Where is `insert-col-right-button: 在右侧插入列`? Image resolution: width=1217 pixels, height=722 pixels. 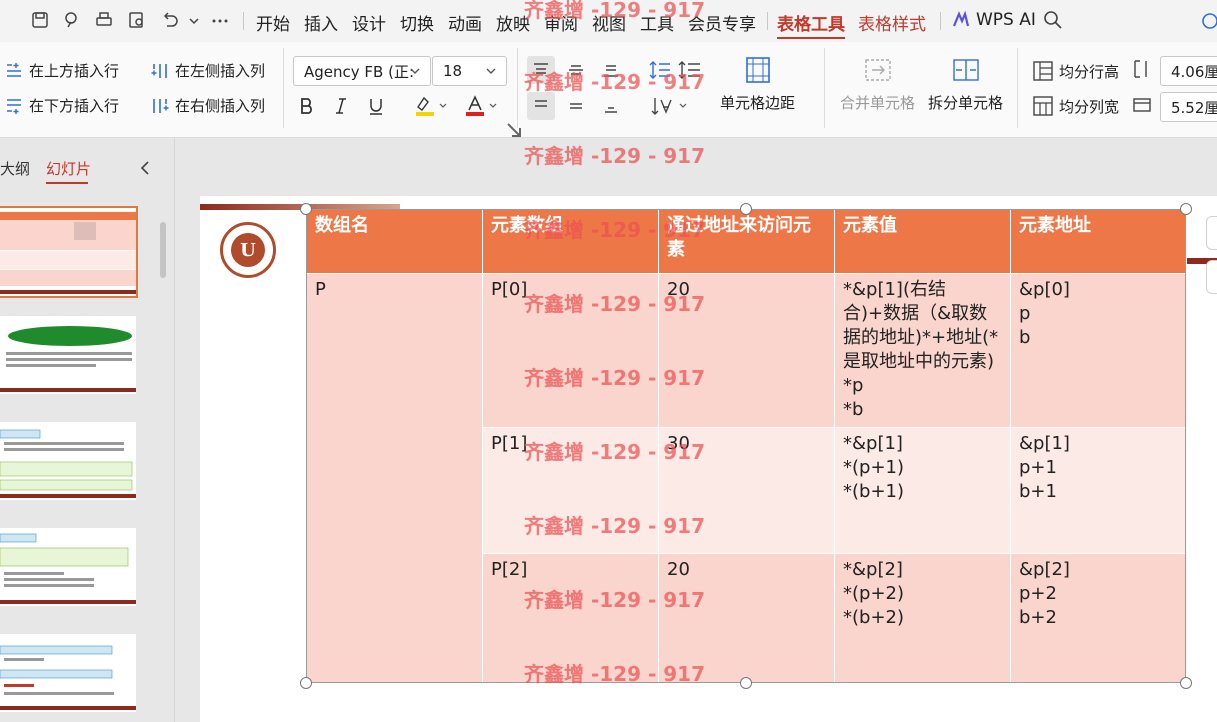
insert-col-right-button: 在右侧插入列 is located at coordinates (207, 105).